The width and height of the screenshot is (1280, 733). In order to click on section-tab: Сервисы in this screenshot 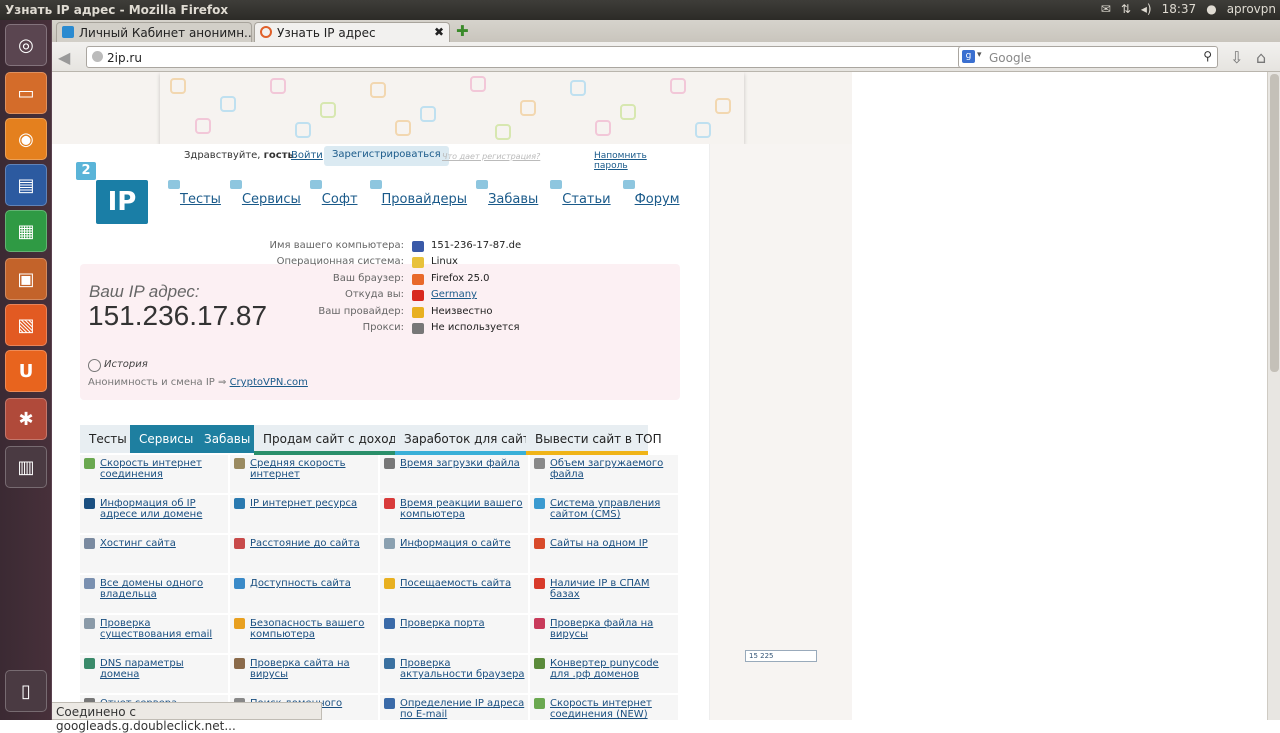, I will do `click(162, 439)`.